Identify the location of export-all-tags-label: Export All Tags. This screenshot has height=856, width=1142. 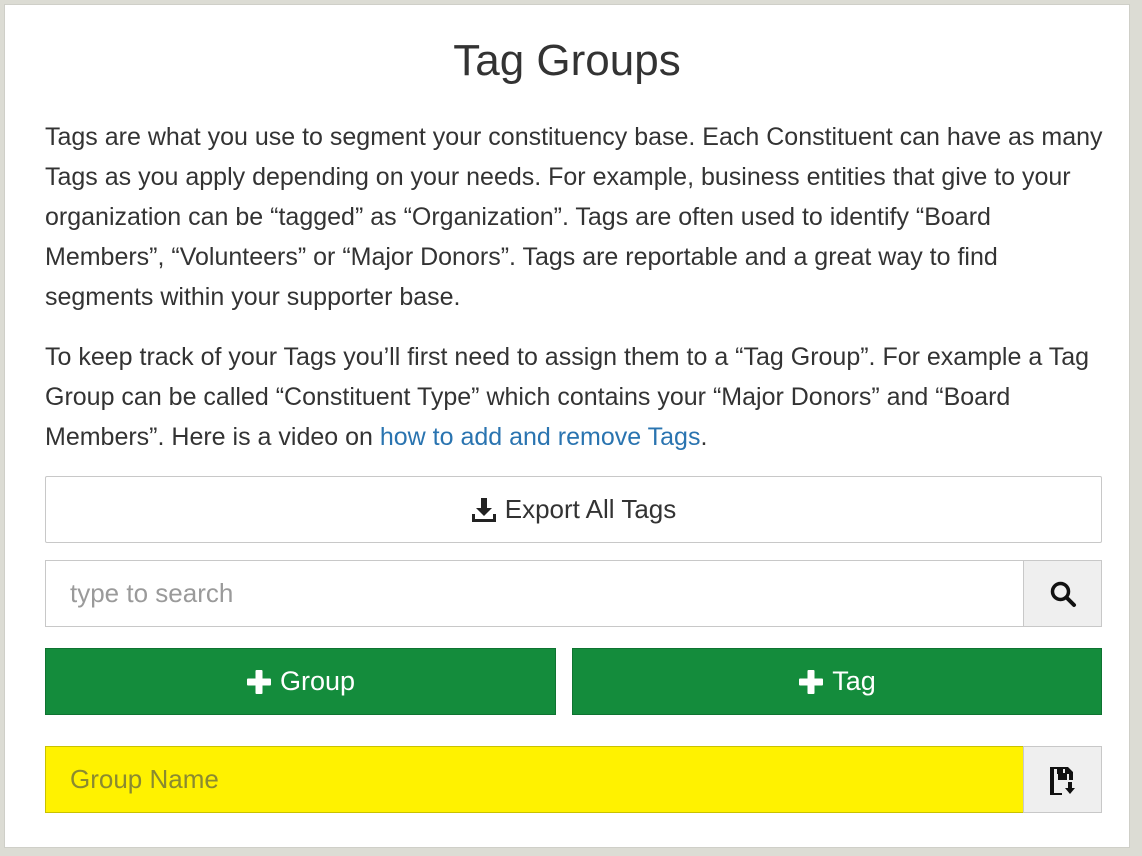
(590, 509).